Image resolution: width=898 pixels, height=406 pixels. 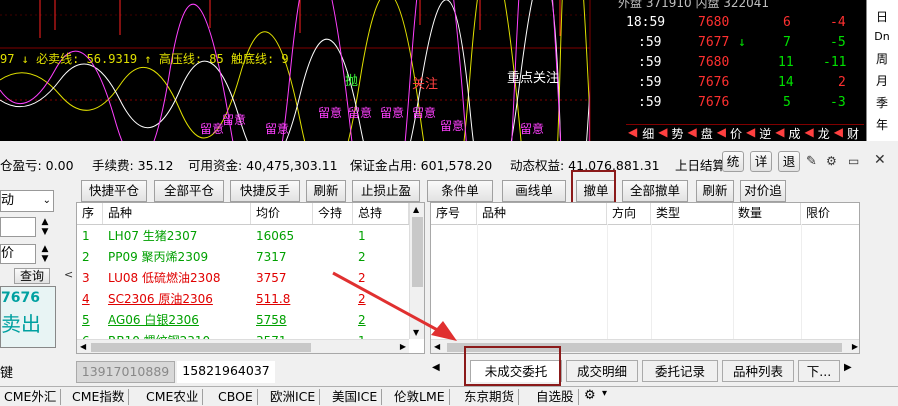 What do you see at coordinates (694, 5) in the screenshot?
I see `quote-header: 外盘 371910 内盘 322041` at bounding box center [694, 5].